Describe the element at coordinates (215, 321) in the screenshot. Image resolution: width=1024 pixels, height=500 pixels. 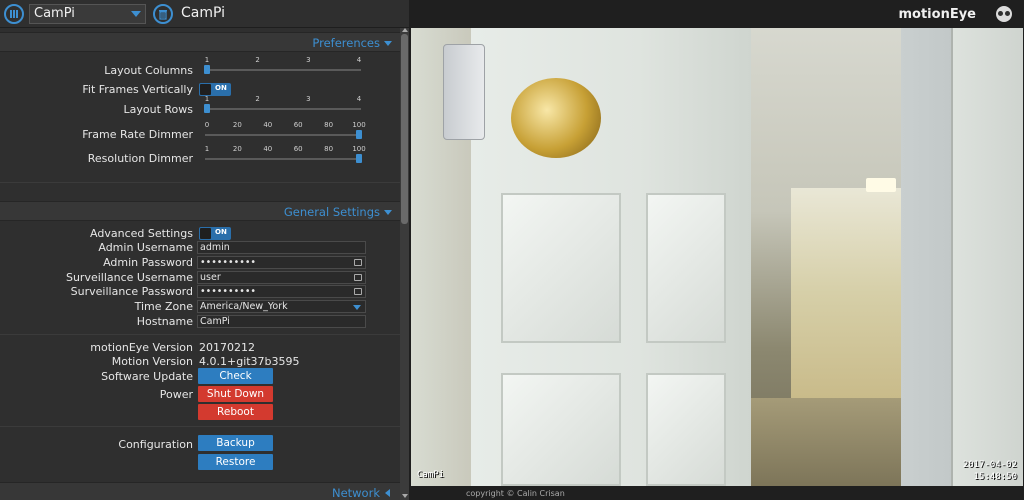
I see `hostname-value: CamPi` at that location.